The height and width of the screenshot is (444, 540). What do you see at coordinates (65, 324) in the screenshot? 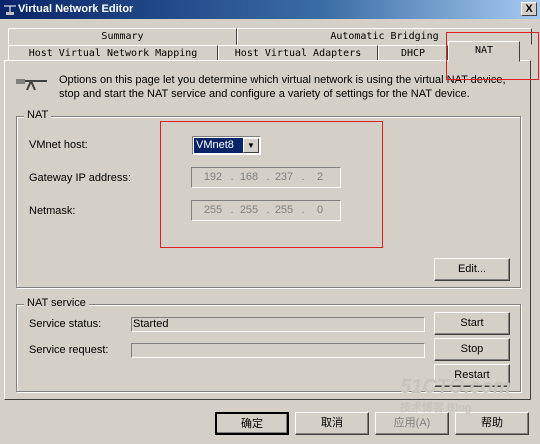
I see `service-status-label: Service status:` at bounding box center [65, 324].